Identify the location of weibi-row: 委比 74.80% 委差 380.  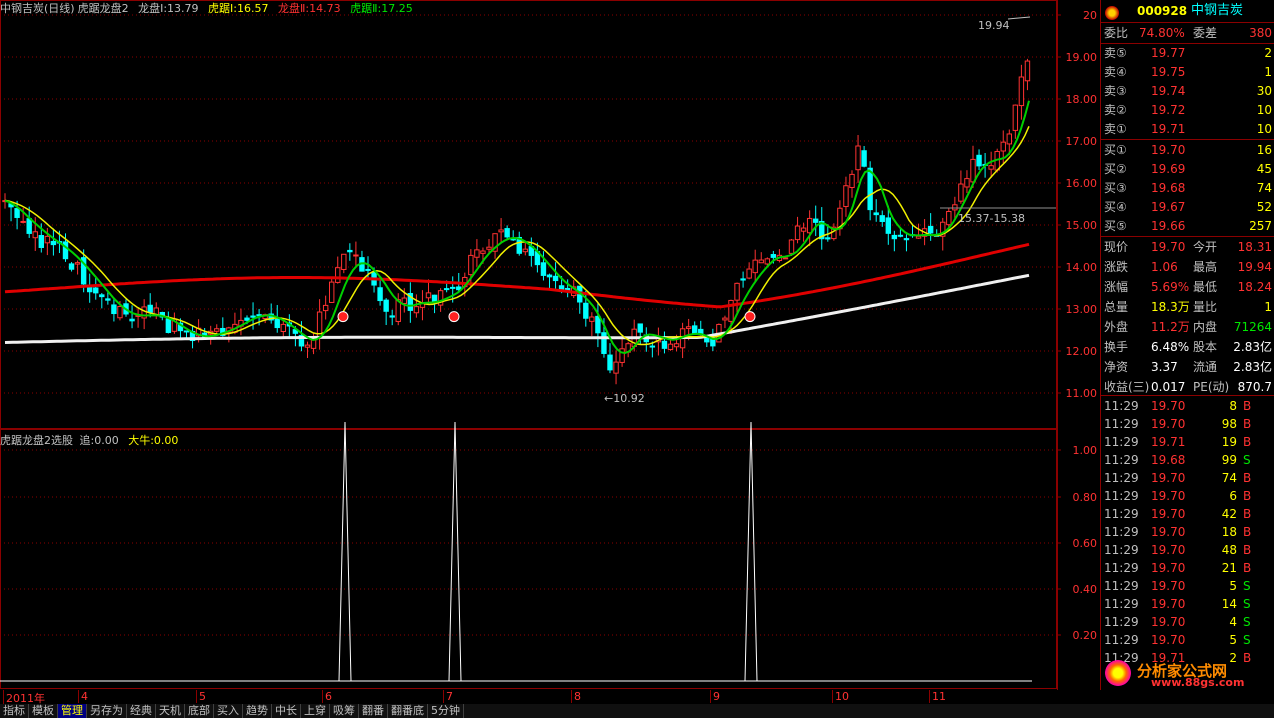
(1187, 33).